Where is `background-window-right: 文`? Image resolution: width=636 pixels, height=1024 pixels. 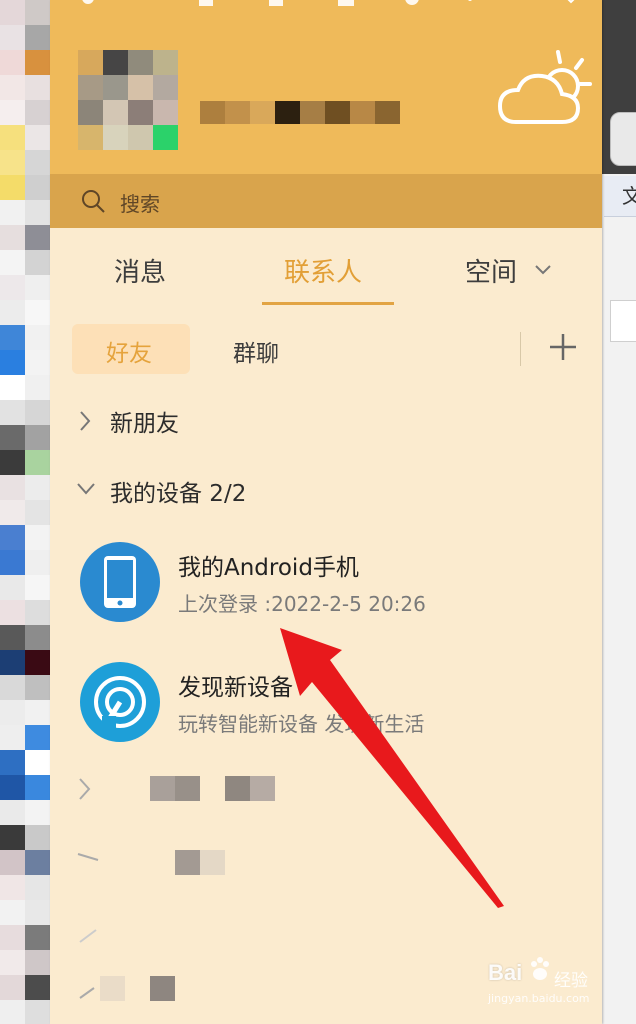
background-window-right: 文 is located at coordinates (619, 512).